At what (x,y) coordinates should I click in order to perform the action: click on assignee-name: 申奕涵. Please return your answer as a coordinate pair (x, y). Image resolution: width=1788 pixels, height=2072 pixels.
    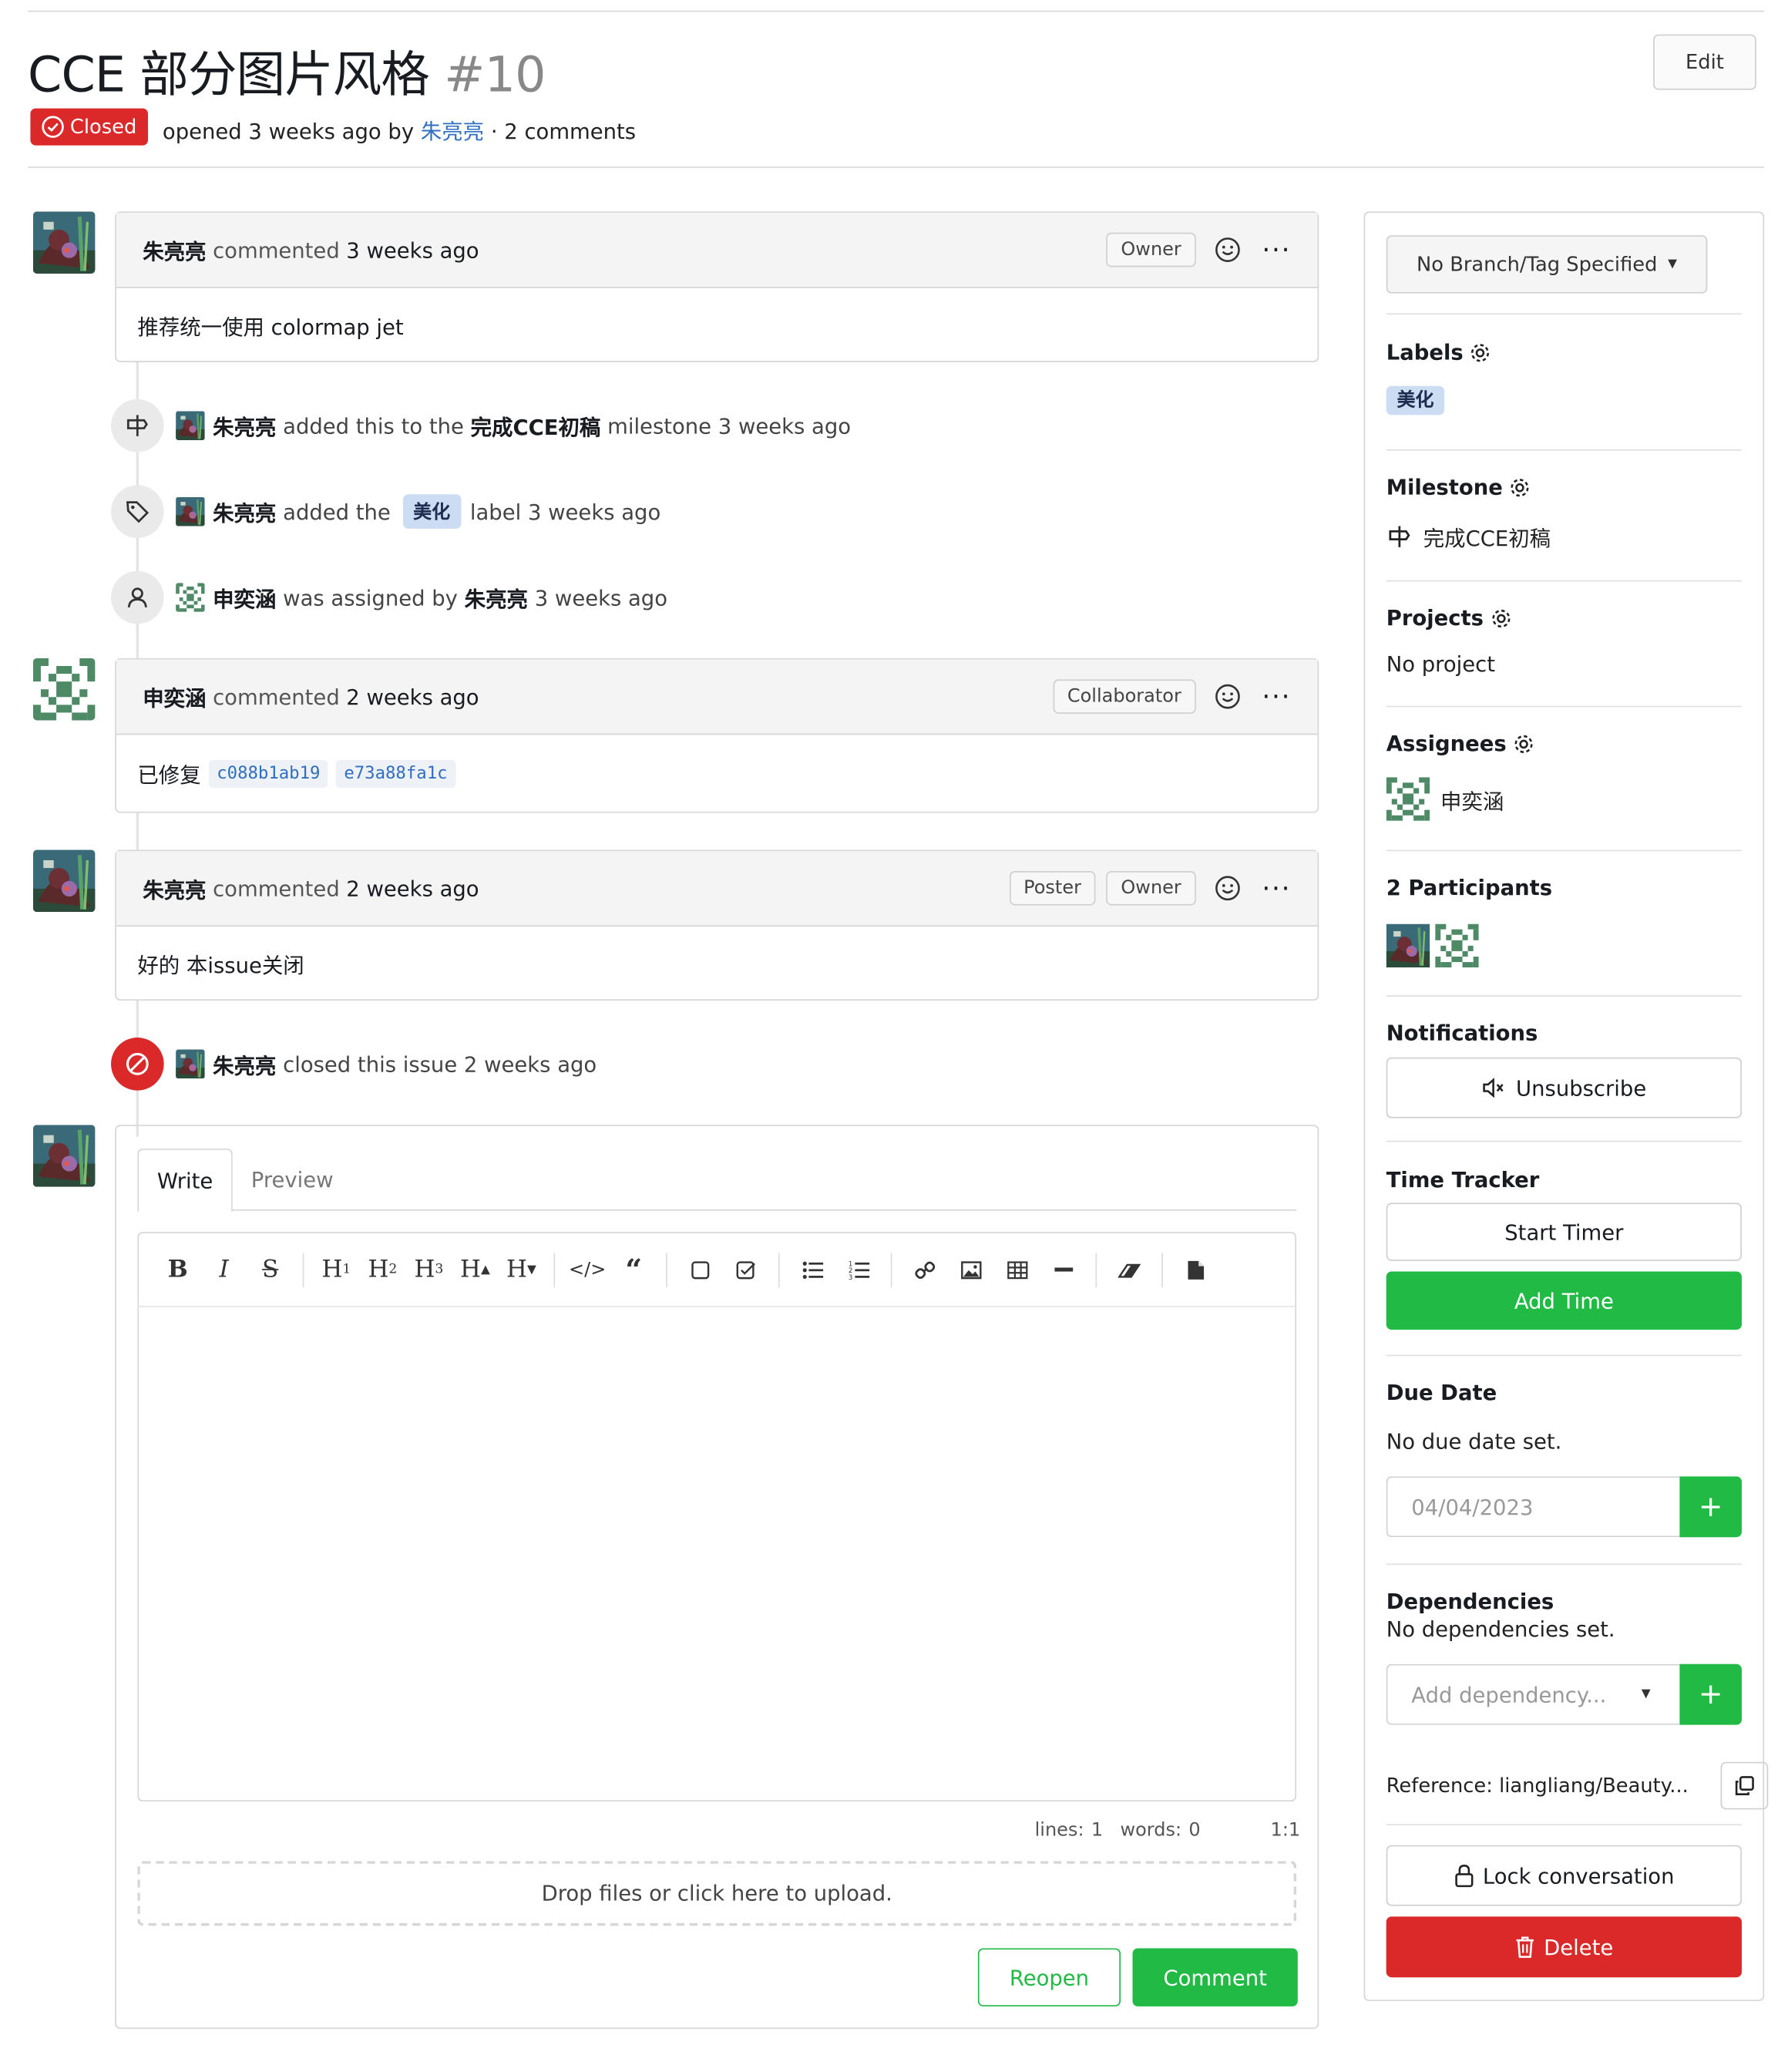
    Looking at the image, I should click on (1472, 799).